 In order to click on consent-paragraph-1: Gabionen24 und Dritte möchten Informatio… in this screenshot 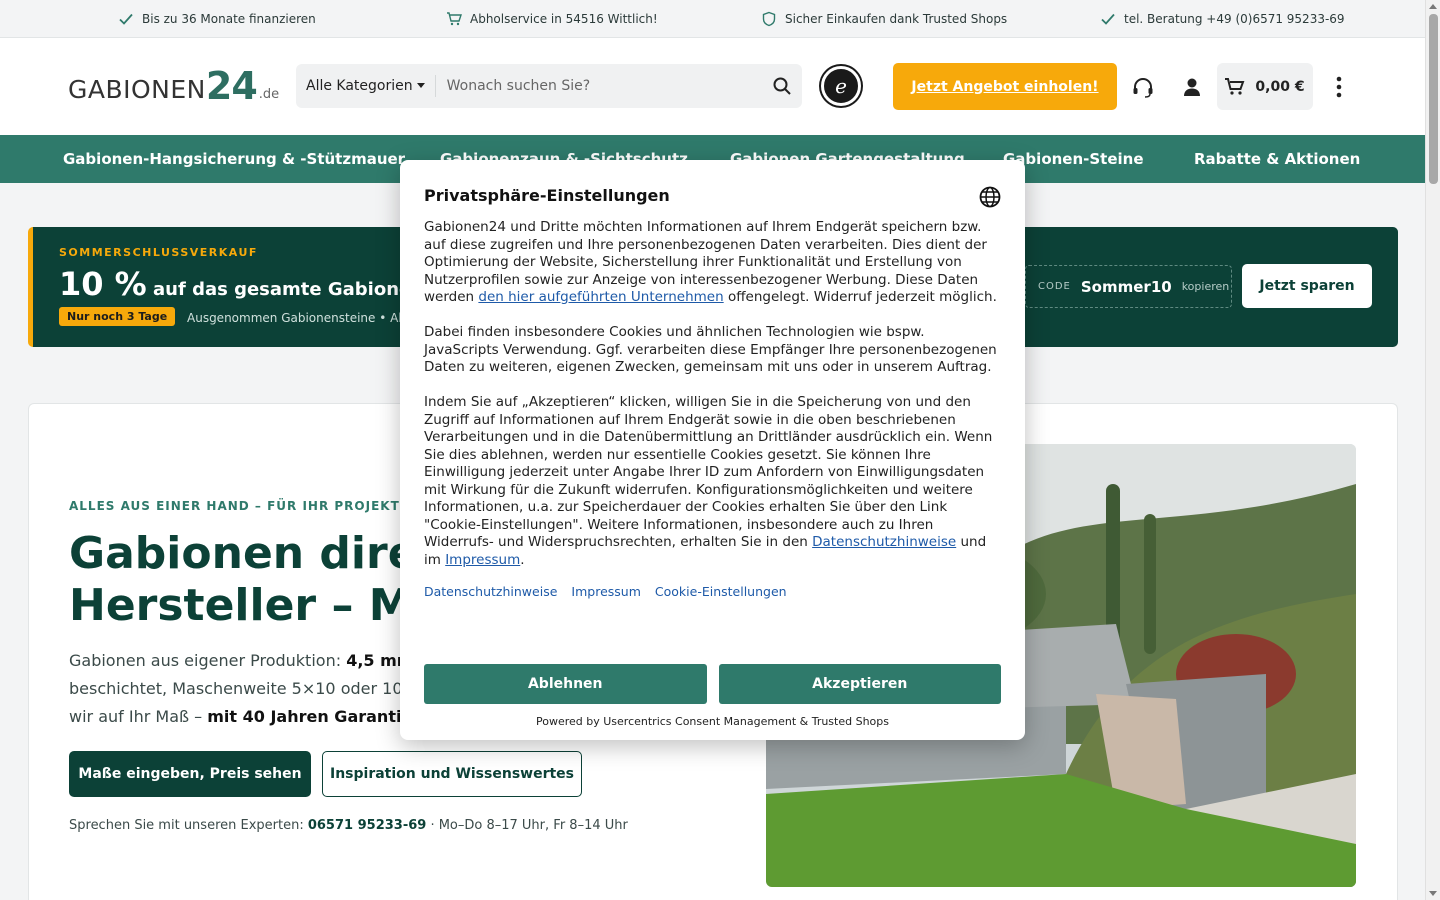, I will do `click(712, 263)`.